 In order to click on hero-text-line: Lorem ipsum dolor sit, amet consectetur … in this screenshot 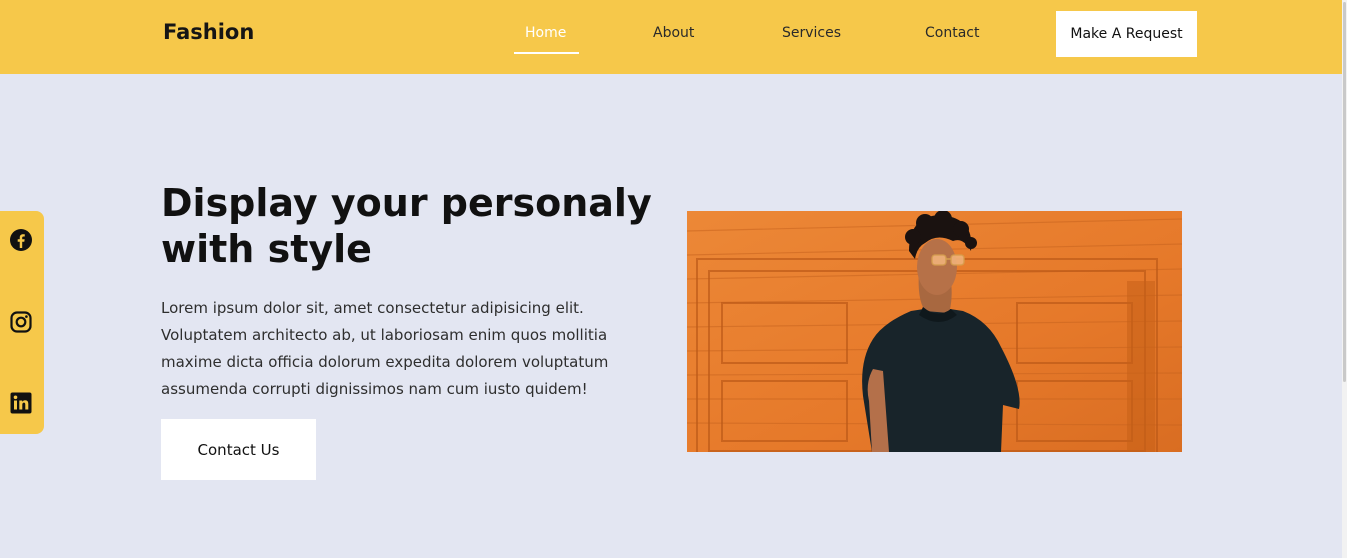, I will do `click(372, 308)`.